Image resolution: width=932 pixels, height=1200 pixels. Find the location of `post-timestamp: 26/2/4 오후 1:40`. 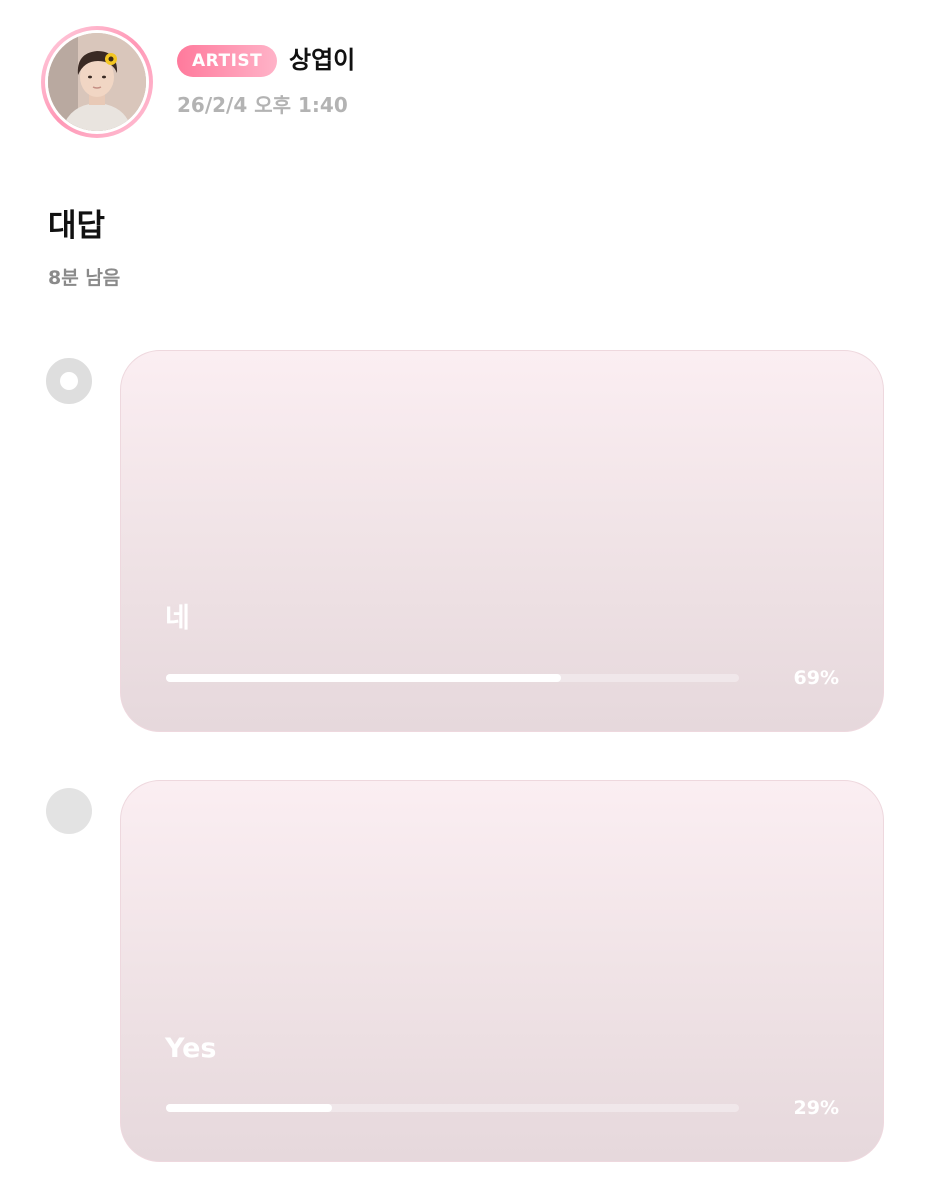

post-timestamp: 26/2/4 오후 1:40 is located at coordinates (262, 105).